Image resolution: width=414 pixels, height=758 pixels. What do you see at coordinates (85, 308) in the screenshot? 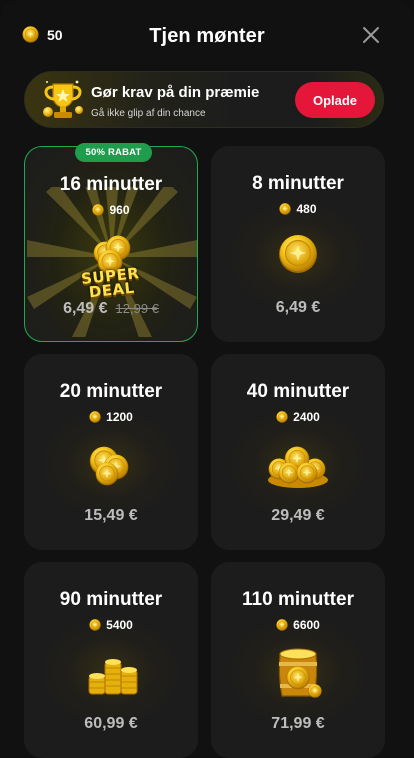
I see `current-price: 6,49 €` at bounding box center [85, 308].